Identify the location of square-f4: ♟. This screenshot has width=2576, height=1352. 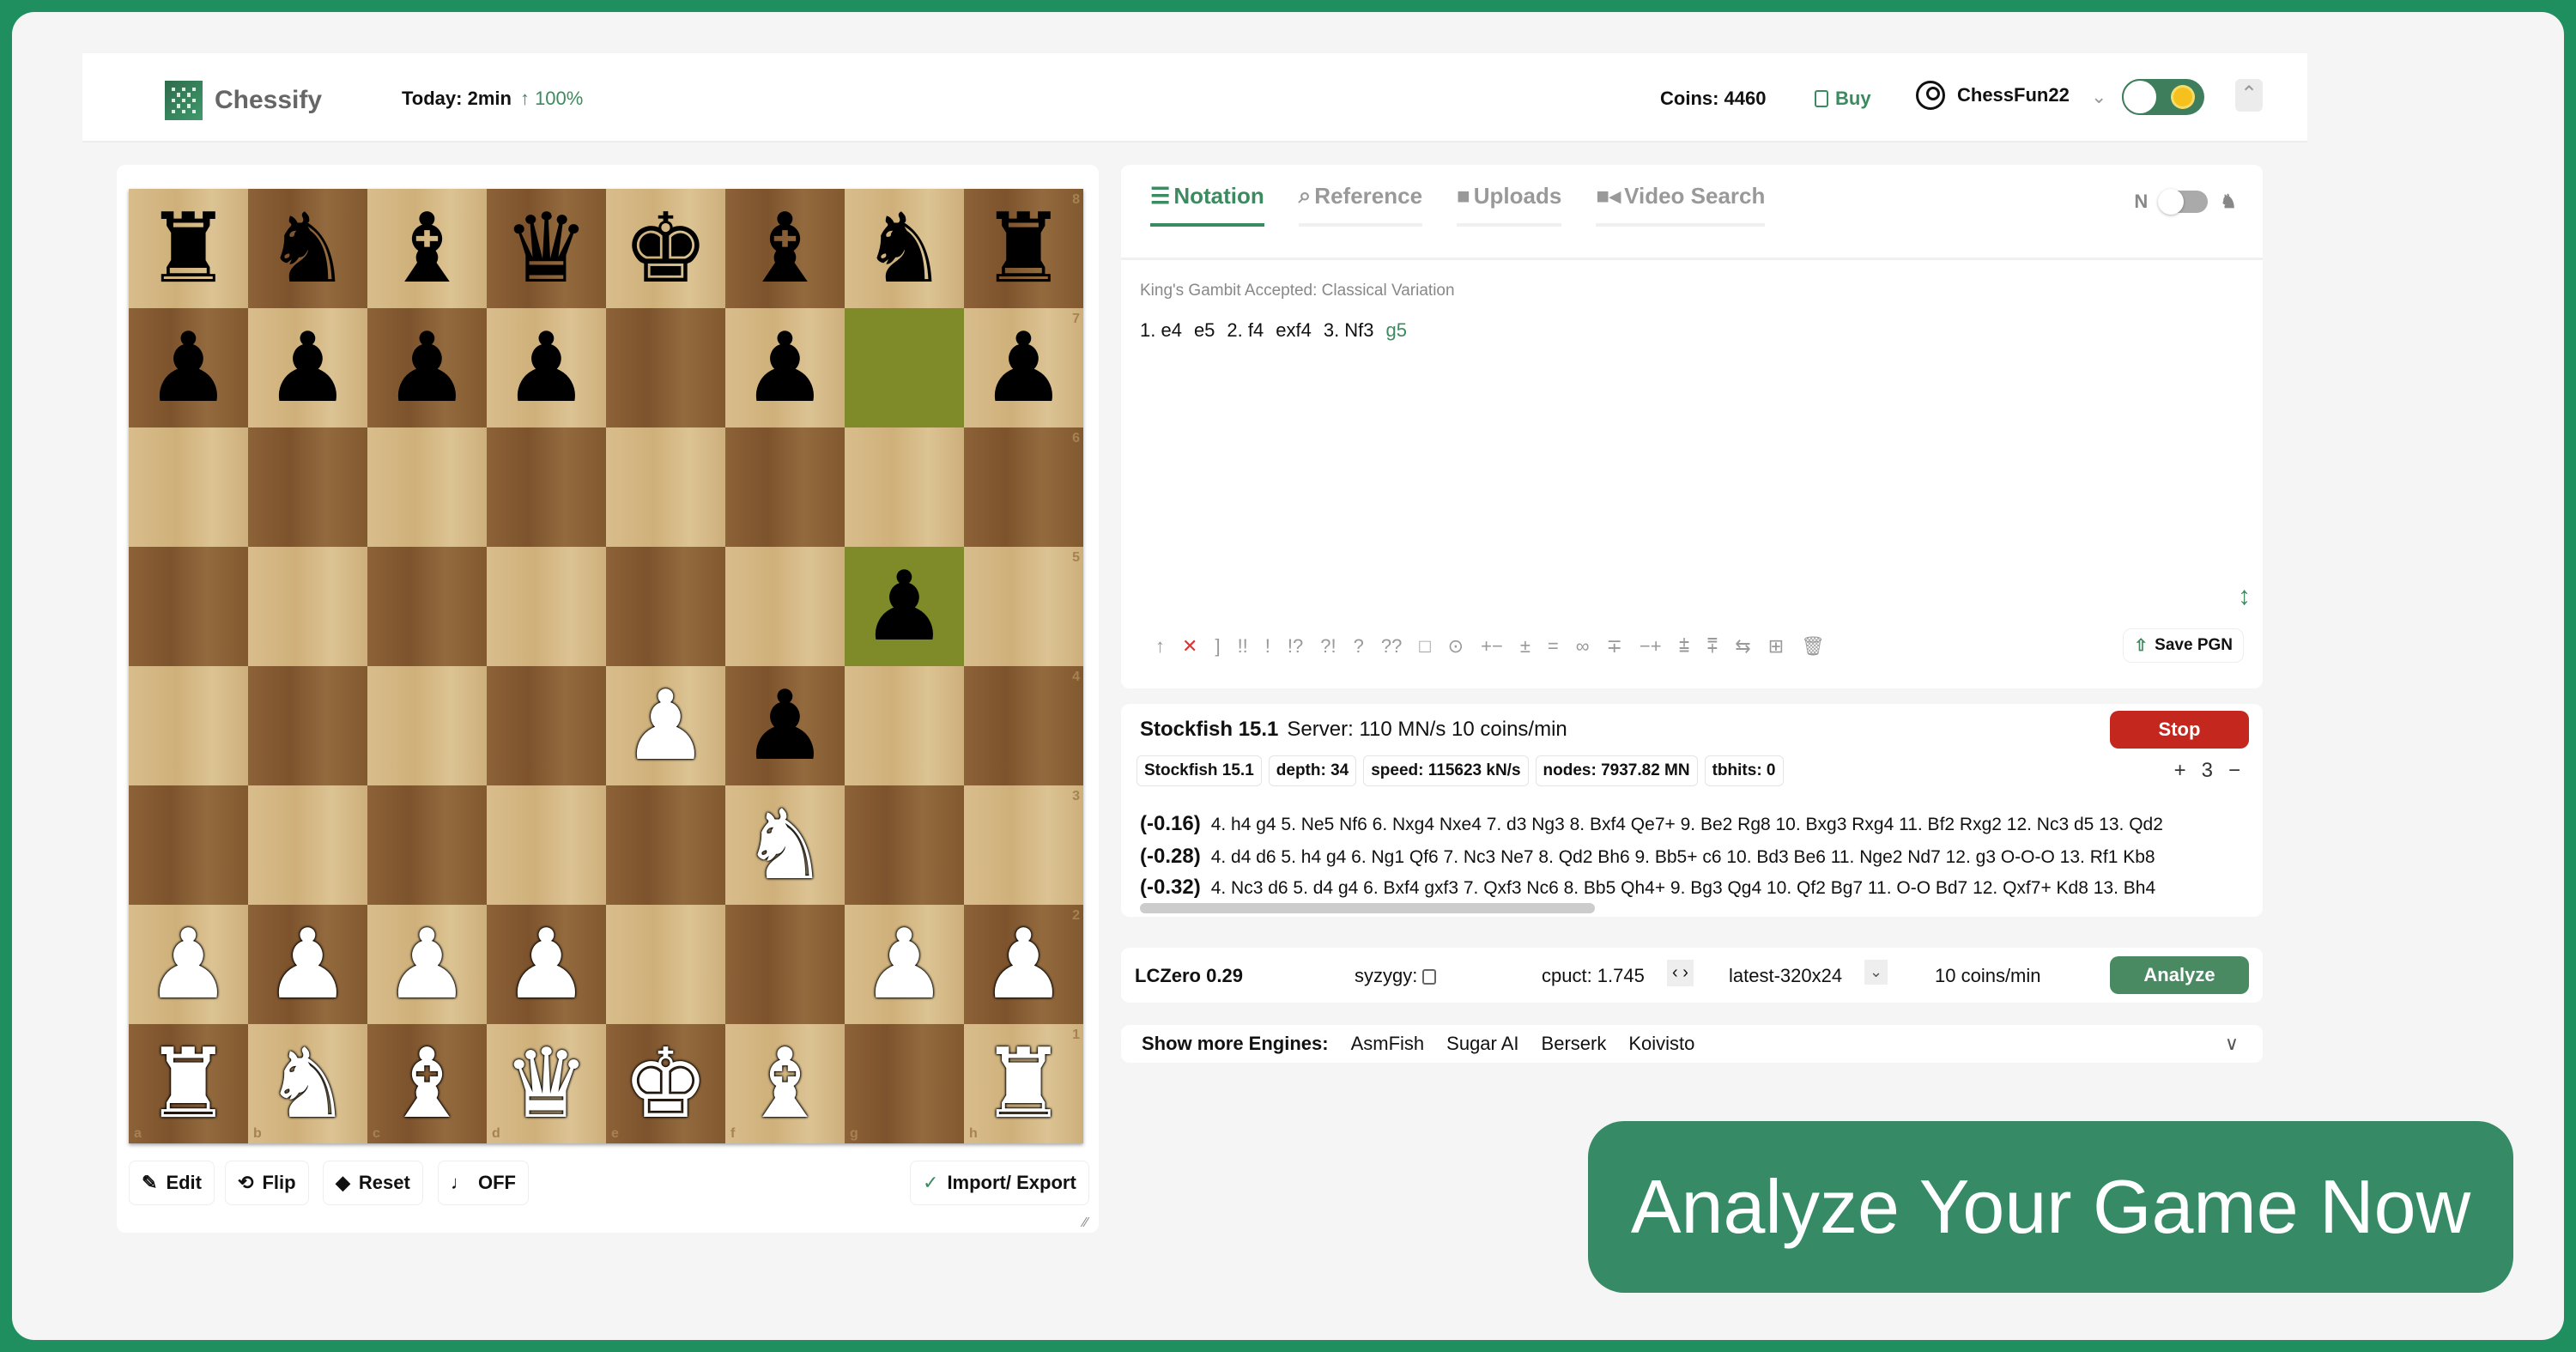
(785, 725).